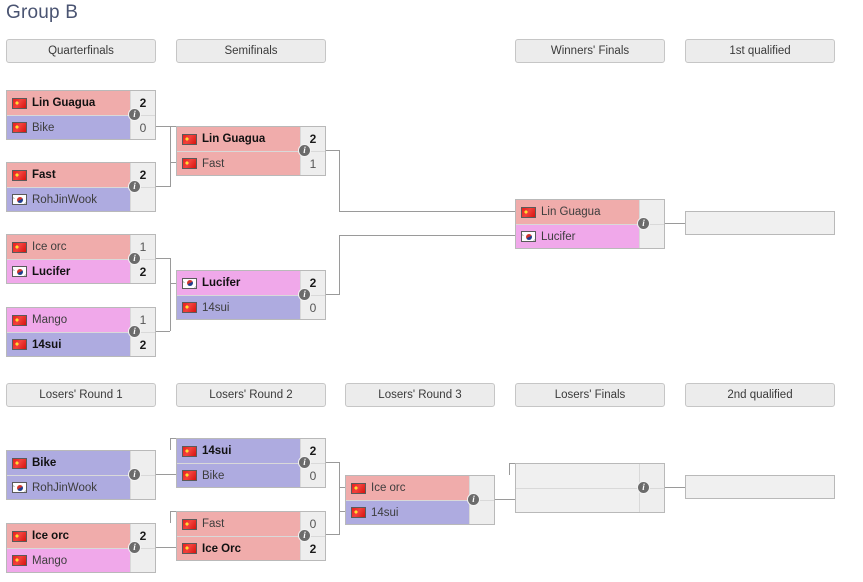 The height and width of the screenshot is (582, 863). What do you see at coordinates (64, 199) in the screenshot?
I see `team-name: RohJinWook` at bounding box center [64, 199].